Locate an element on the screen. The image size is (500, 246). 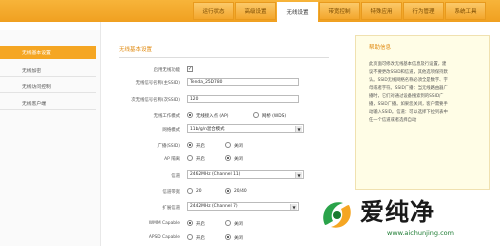
work-mode-wds-label: 网桥 (WDS) is located at coordinates (274, 116).